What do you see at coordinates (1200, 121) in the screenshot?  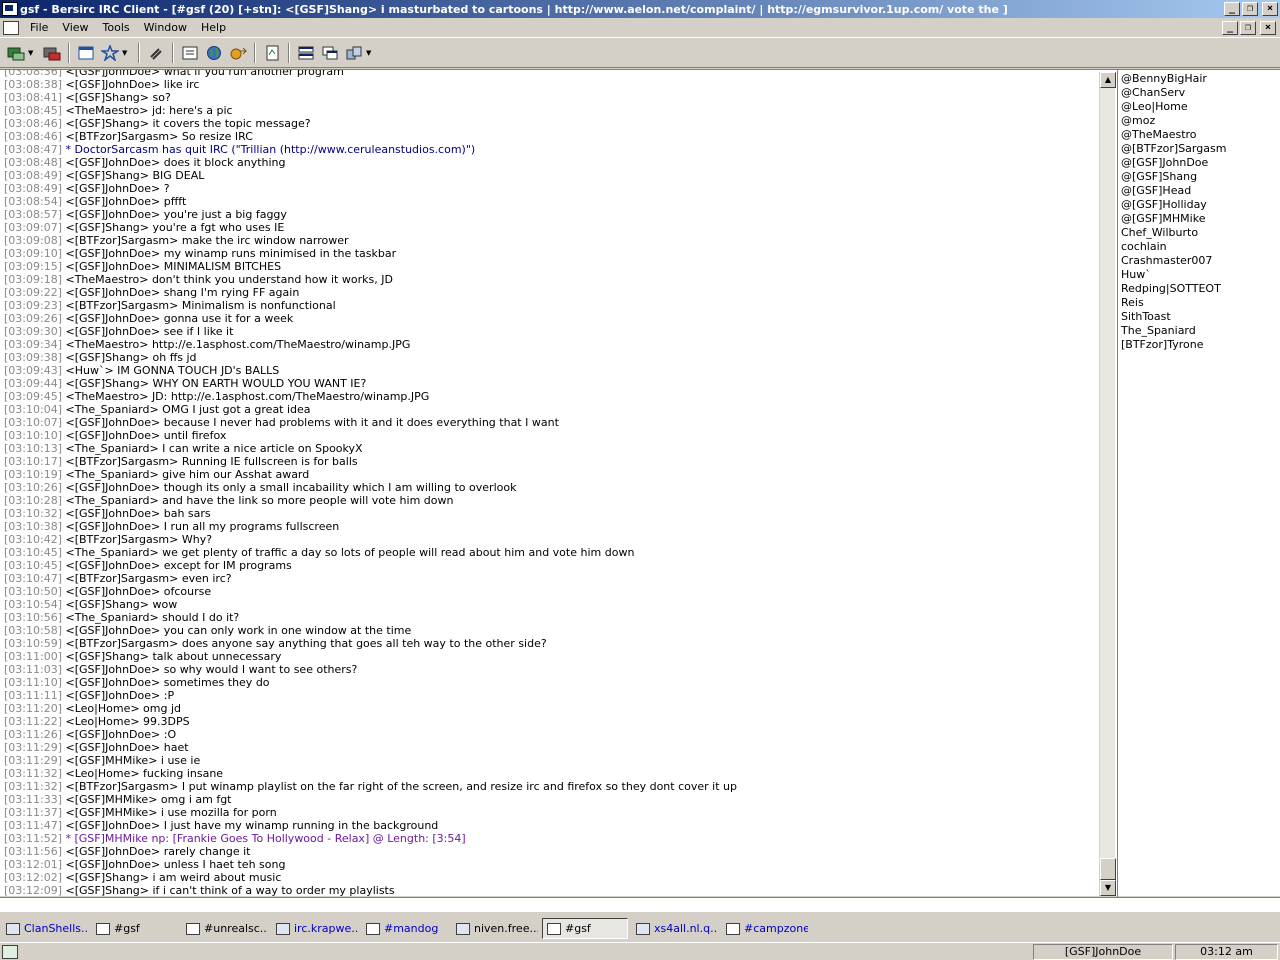 I see `user-list-item: @moz` at bounding box center [1200, 121].